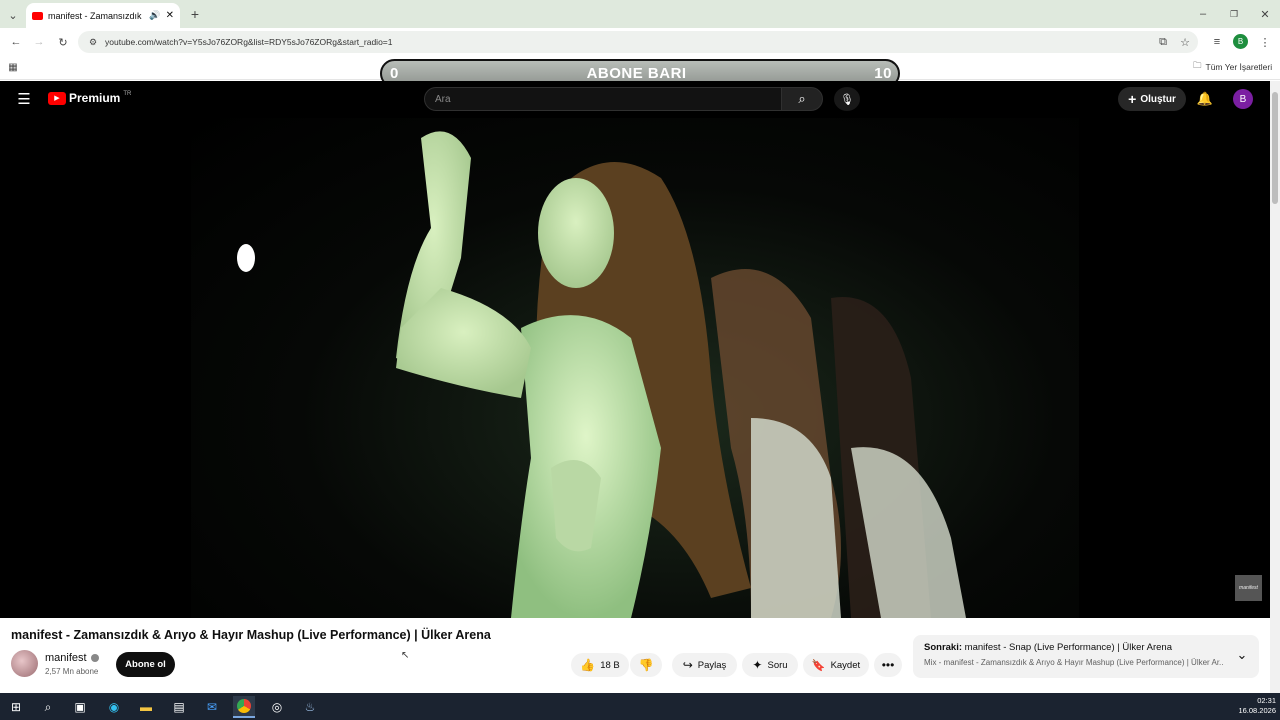 This screenshot has height=720, width=1280. What do you see at coordinates (1234, 14) in the screenshot?
I see `restore-icon: ❐` at bounding box center [1234, 14].